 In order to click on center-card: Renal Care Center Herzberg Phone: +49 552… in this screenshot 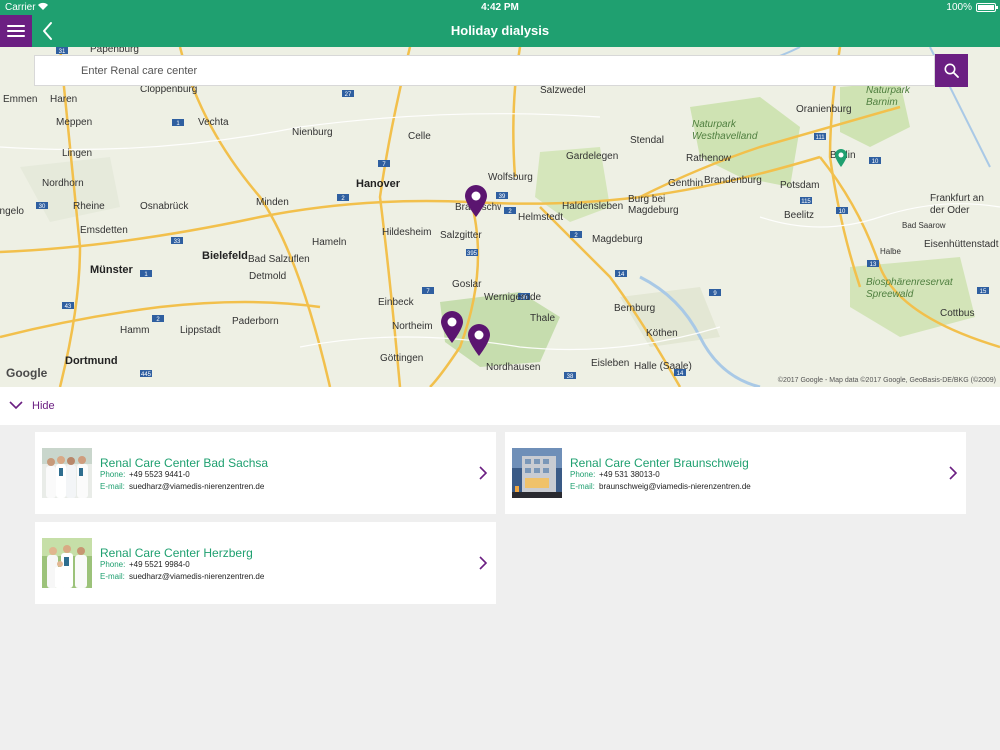, I will do `click(265, 563)`.